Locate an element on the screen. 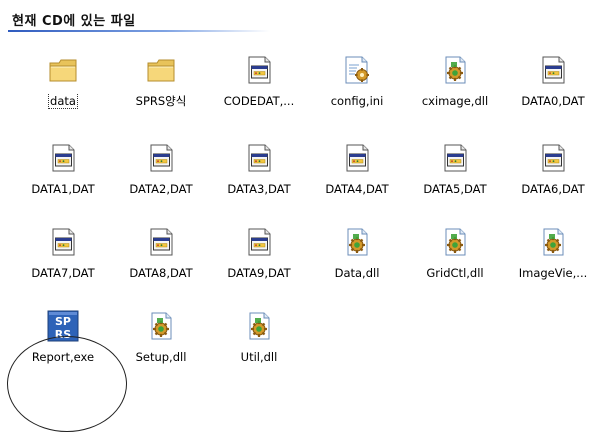 Image resolution: width=610 pixels, height=433 pixels. config-settings-icon is located at coordinates (357, 70).